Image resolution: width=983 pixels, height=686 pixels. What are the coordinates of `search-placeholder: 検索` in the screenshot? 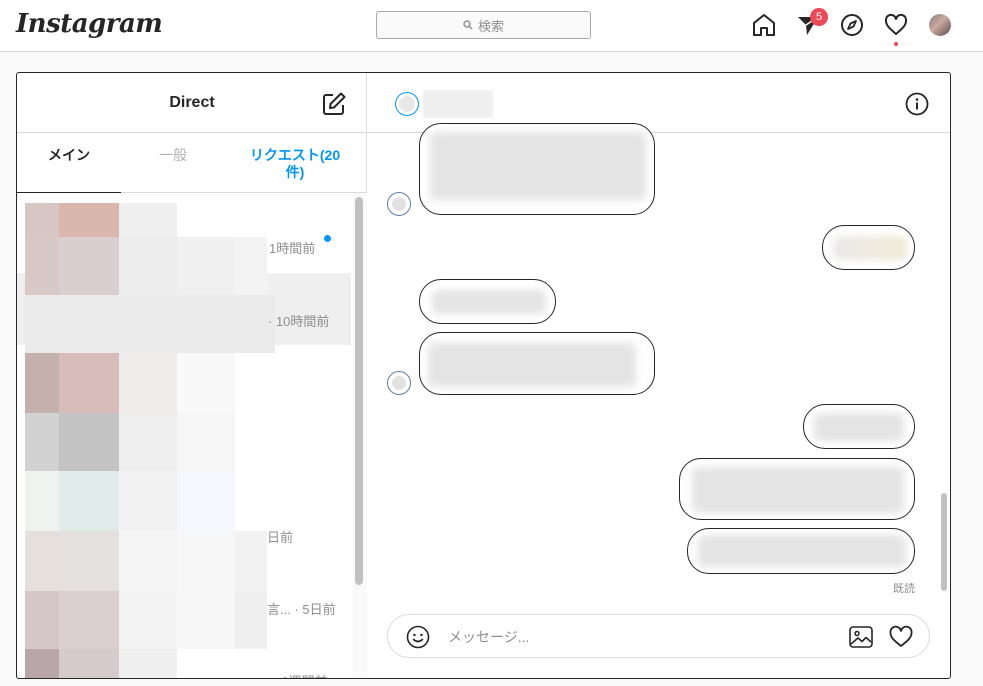 It's located at (490, 26).